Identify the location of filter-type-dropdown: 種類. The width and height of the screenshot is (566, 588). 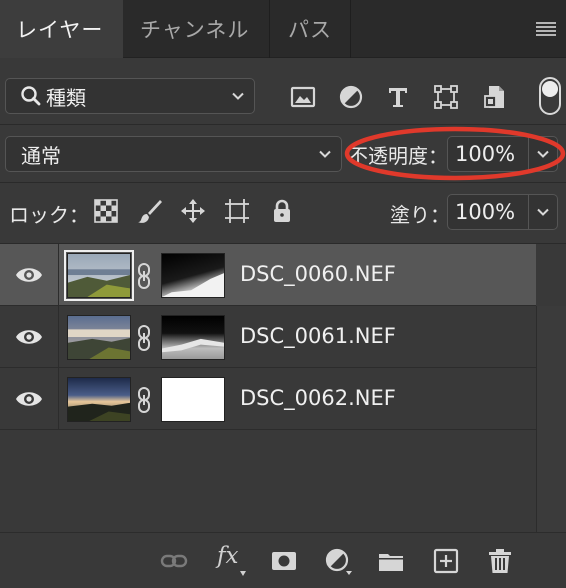
(130, 96).